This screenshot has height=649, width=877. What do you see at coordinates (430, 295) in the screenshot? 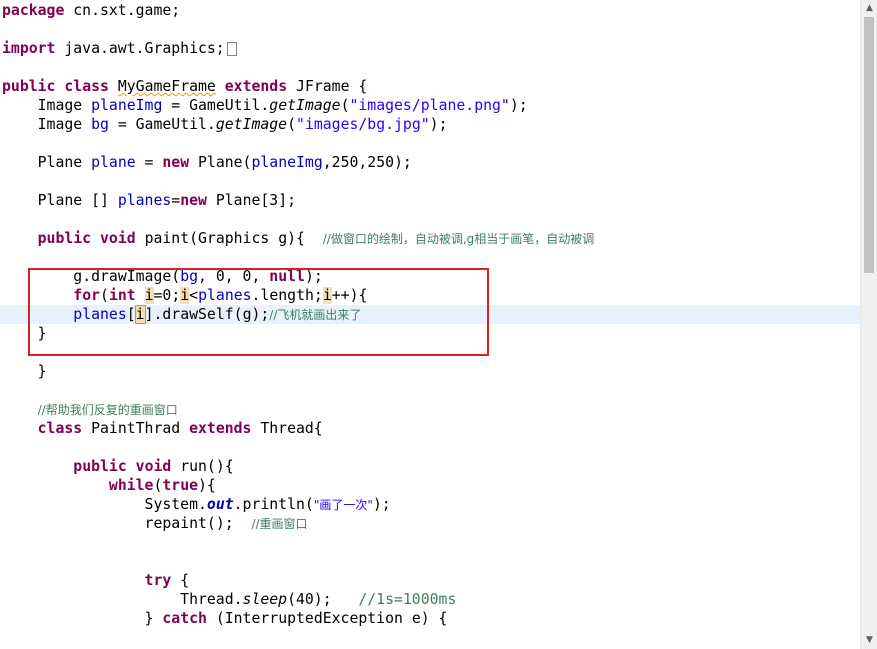
I see `code-line-for-loop: for(int i=0;i<planes.length;i++){` at bounding box center [430, 295].